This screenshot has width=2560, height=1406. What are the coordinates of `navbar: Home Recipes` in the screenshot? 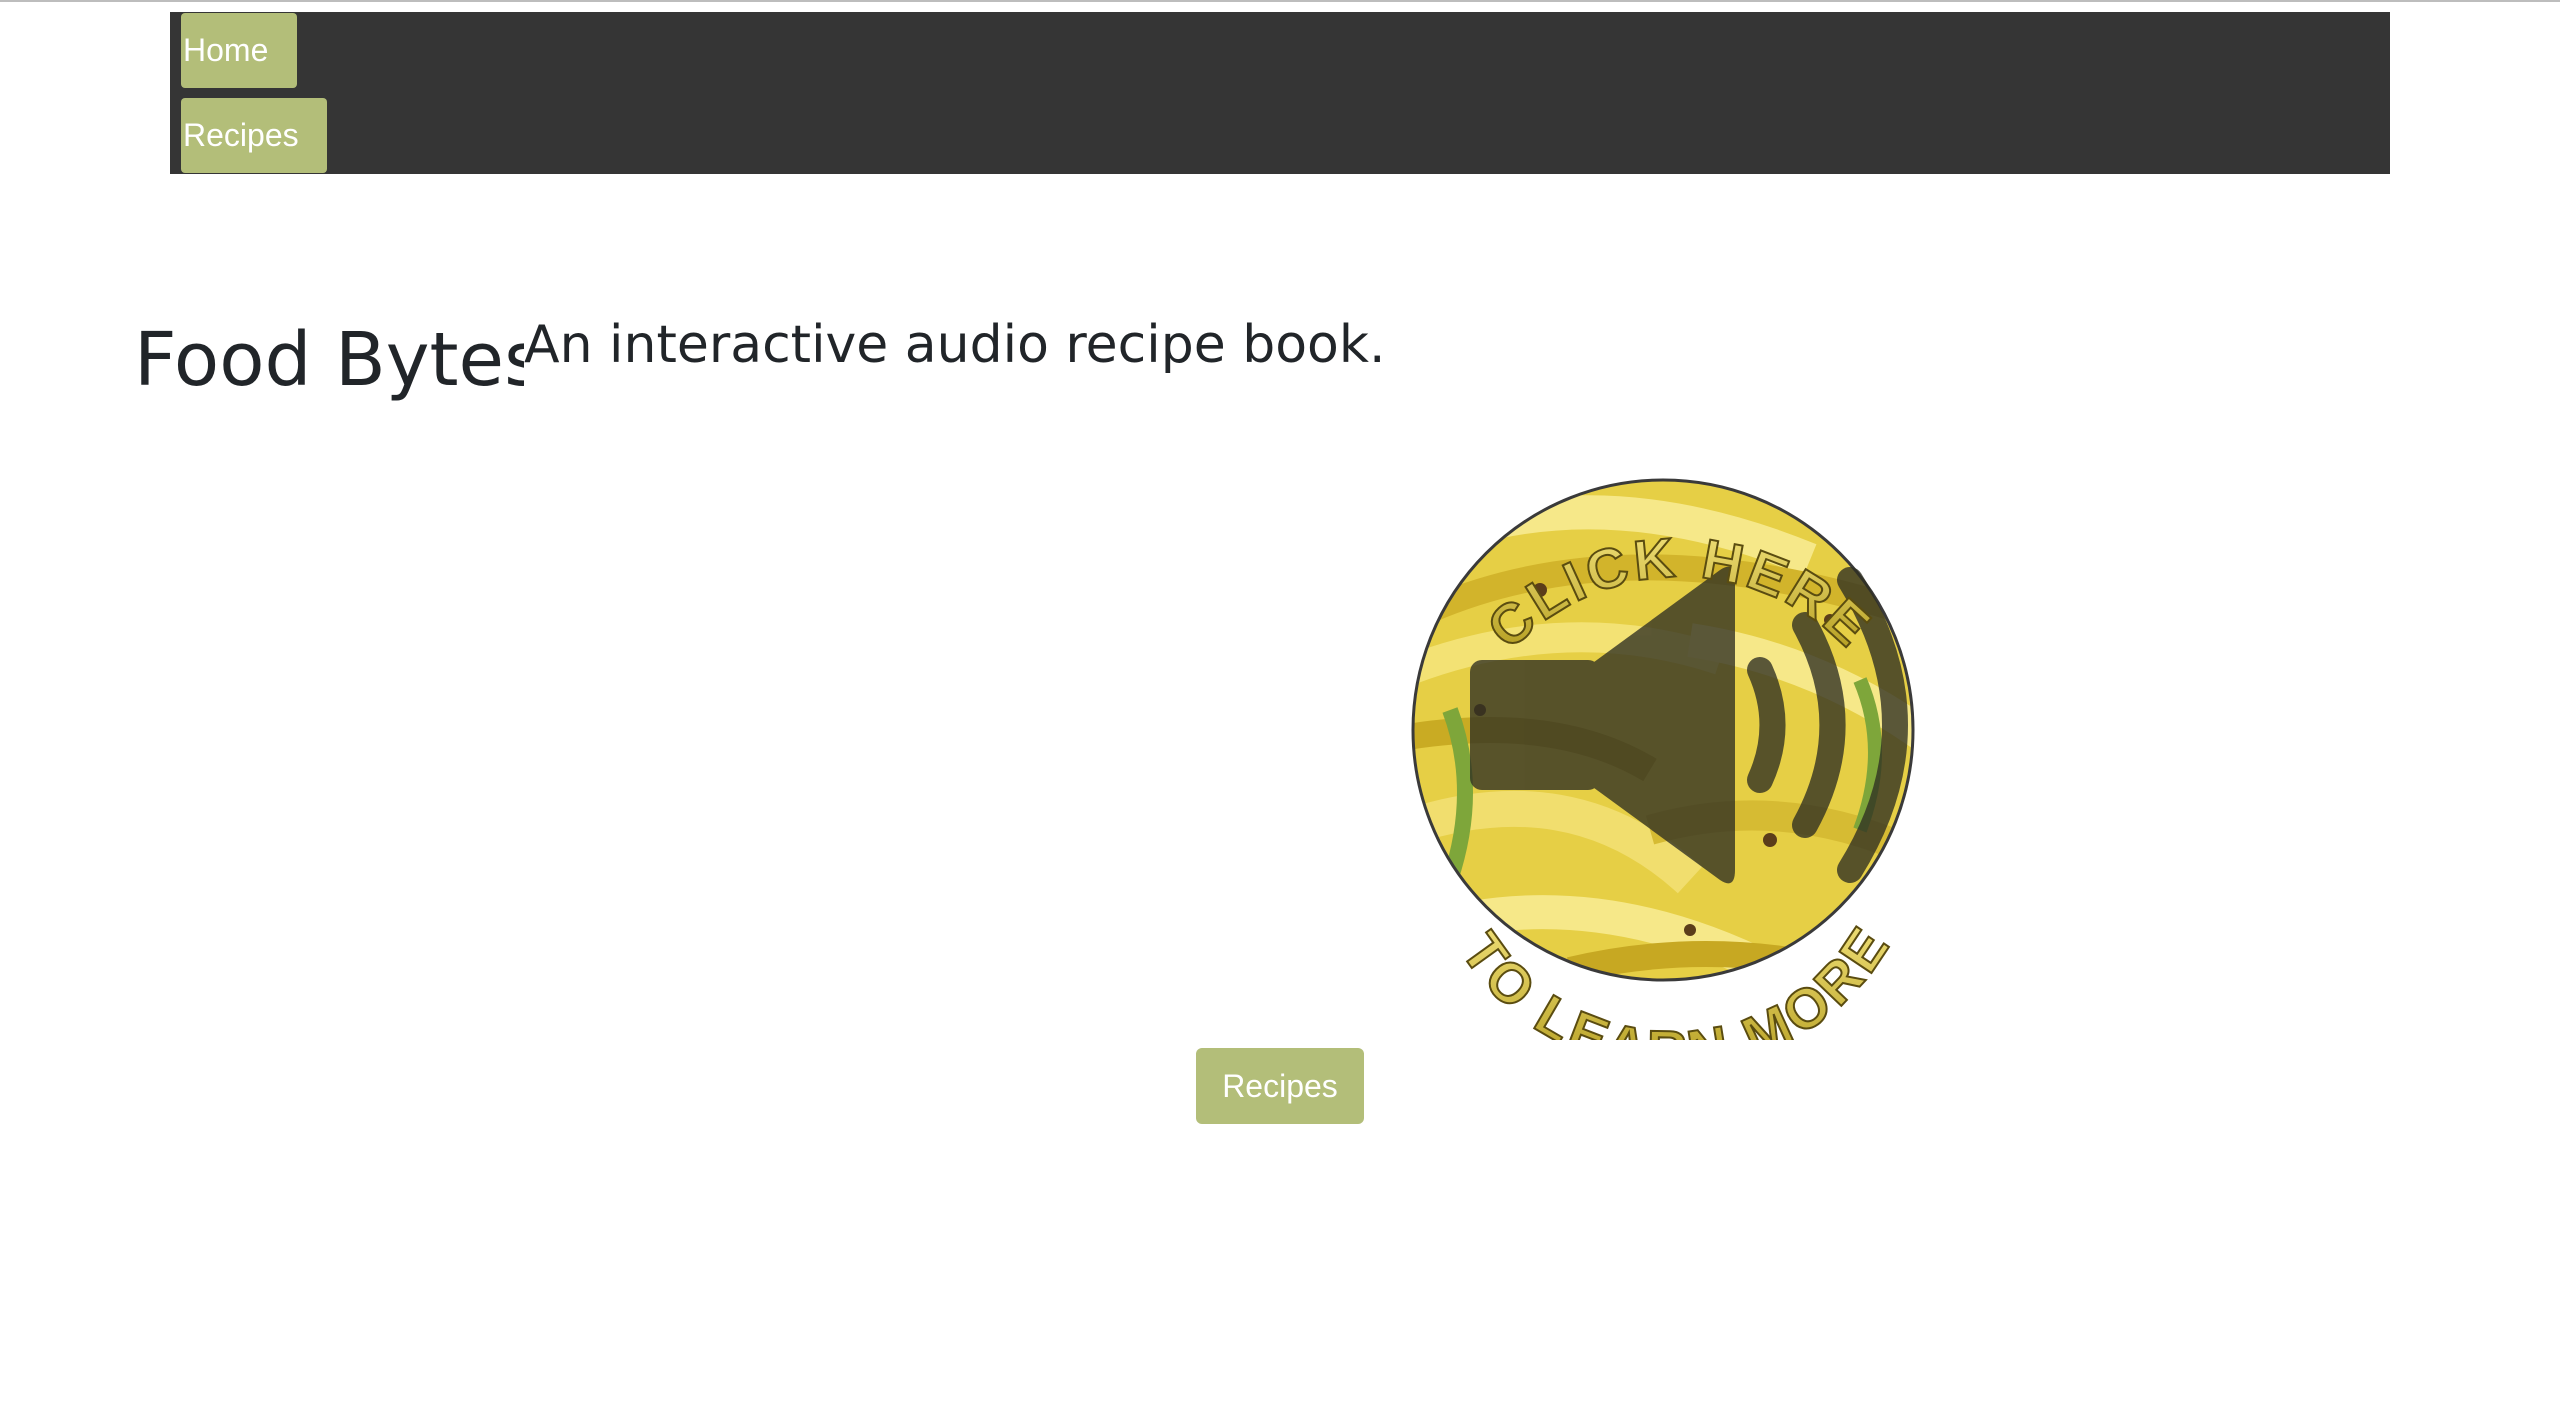 It's located at (1280, 93).